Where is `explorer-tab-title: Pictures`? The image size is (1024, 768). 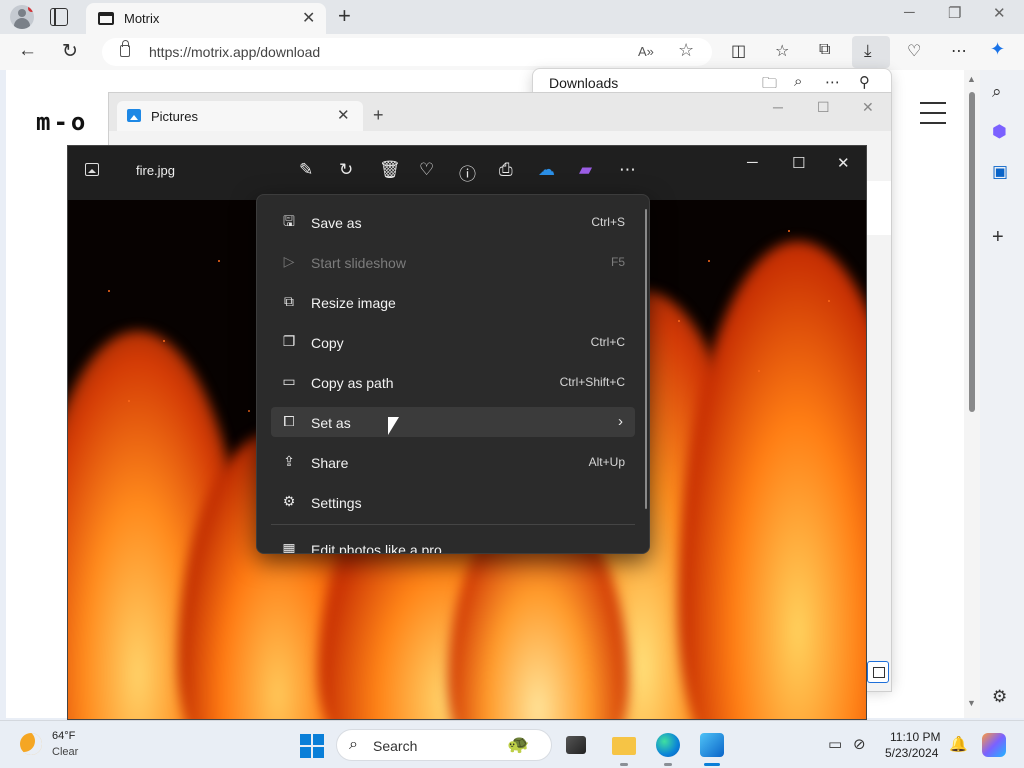
explorer-tab-title: Pictures is located at coordinates (174, 116).